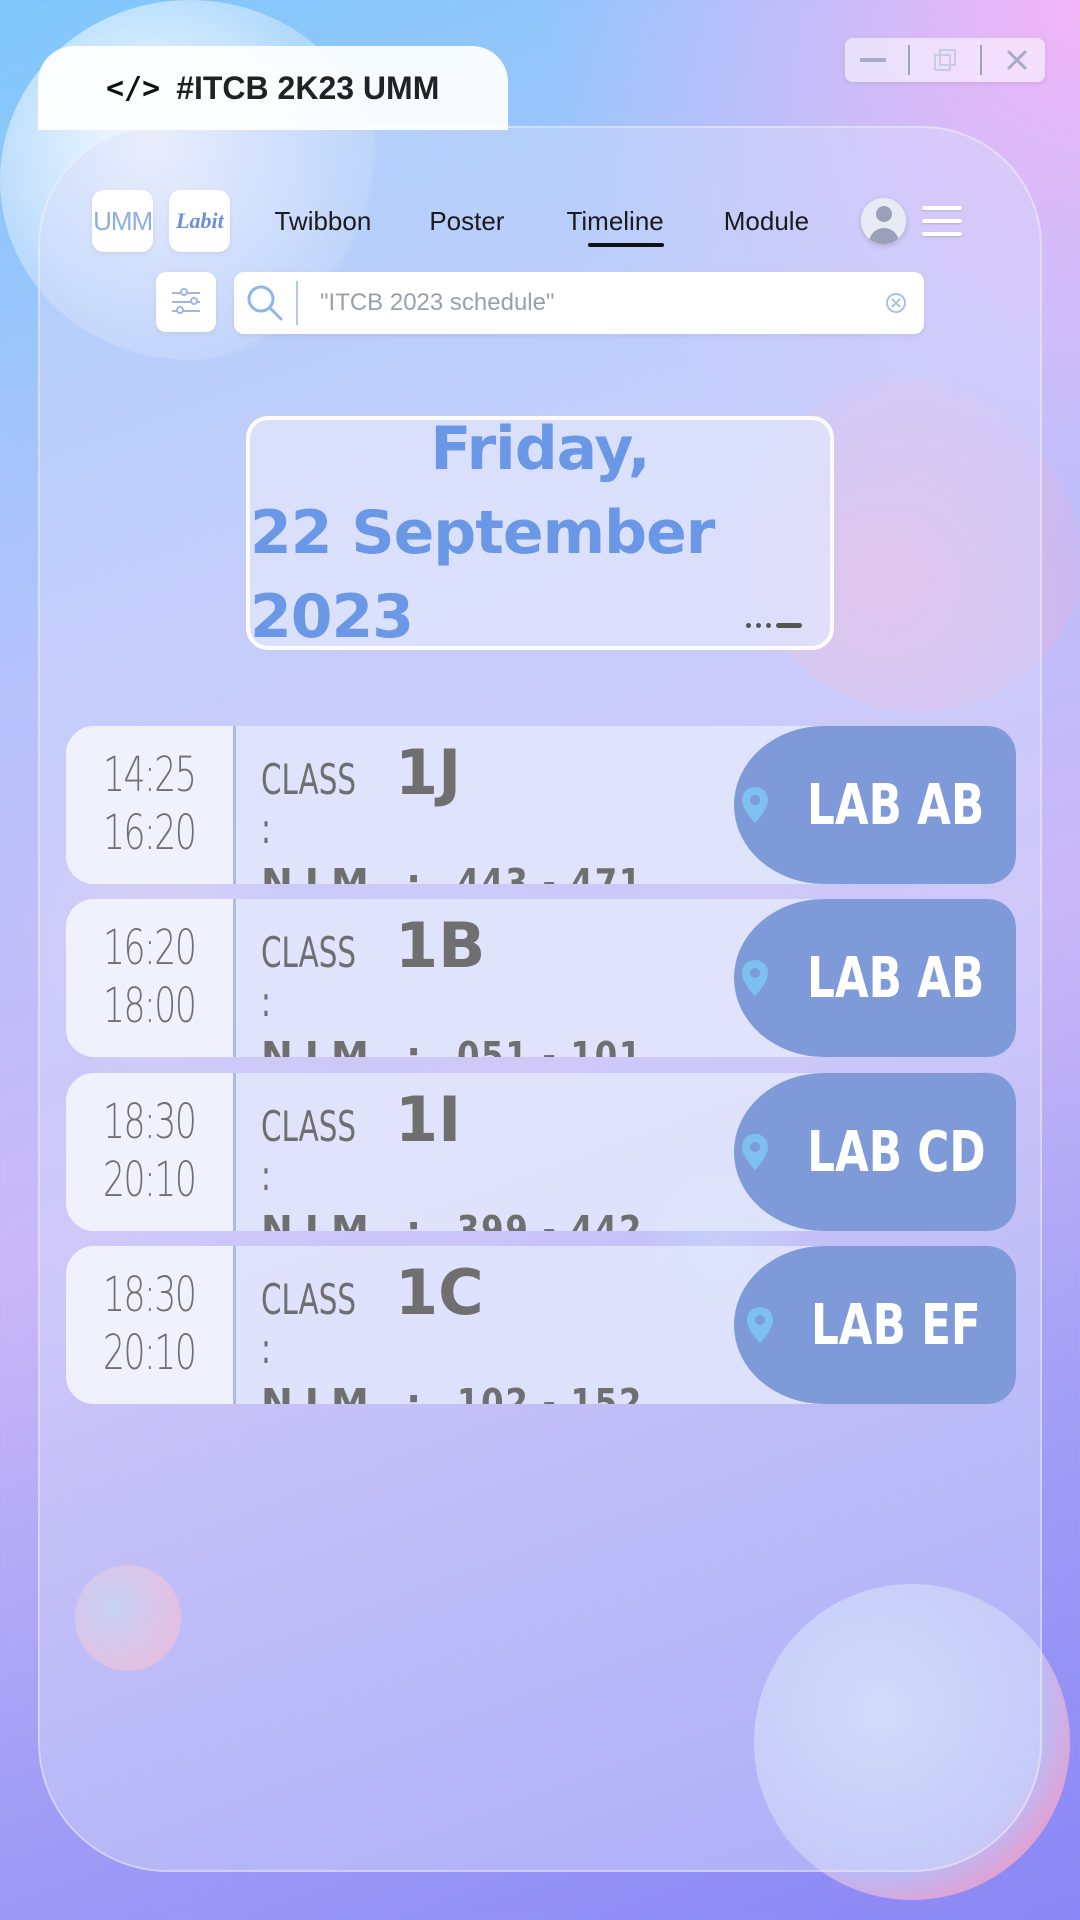 The width and height of the screenshot is (1080, 1920). Describe the element at coordinates (150, 775) in the screenshot. I see `start-time: 14:25` at that location.